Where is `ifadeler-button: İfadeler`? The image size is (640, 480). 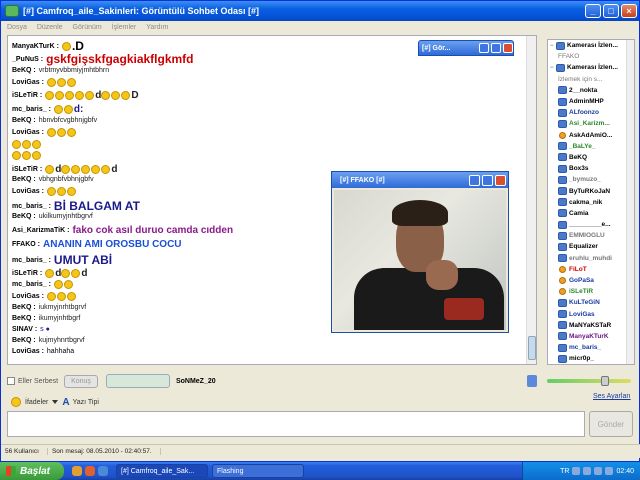 ifadeler-button: İfadeler is located at coordinates (36, 402).